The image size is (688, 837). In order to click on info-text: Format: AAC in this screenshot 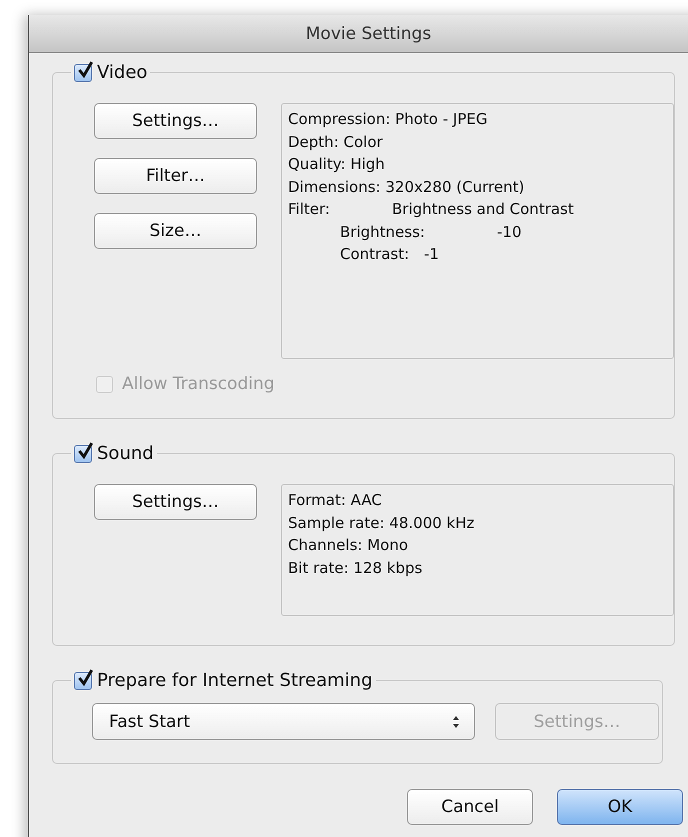, I will do `click(335, 500)`.